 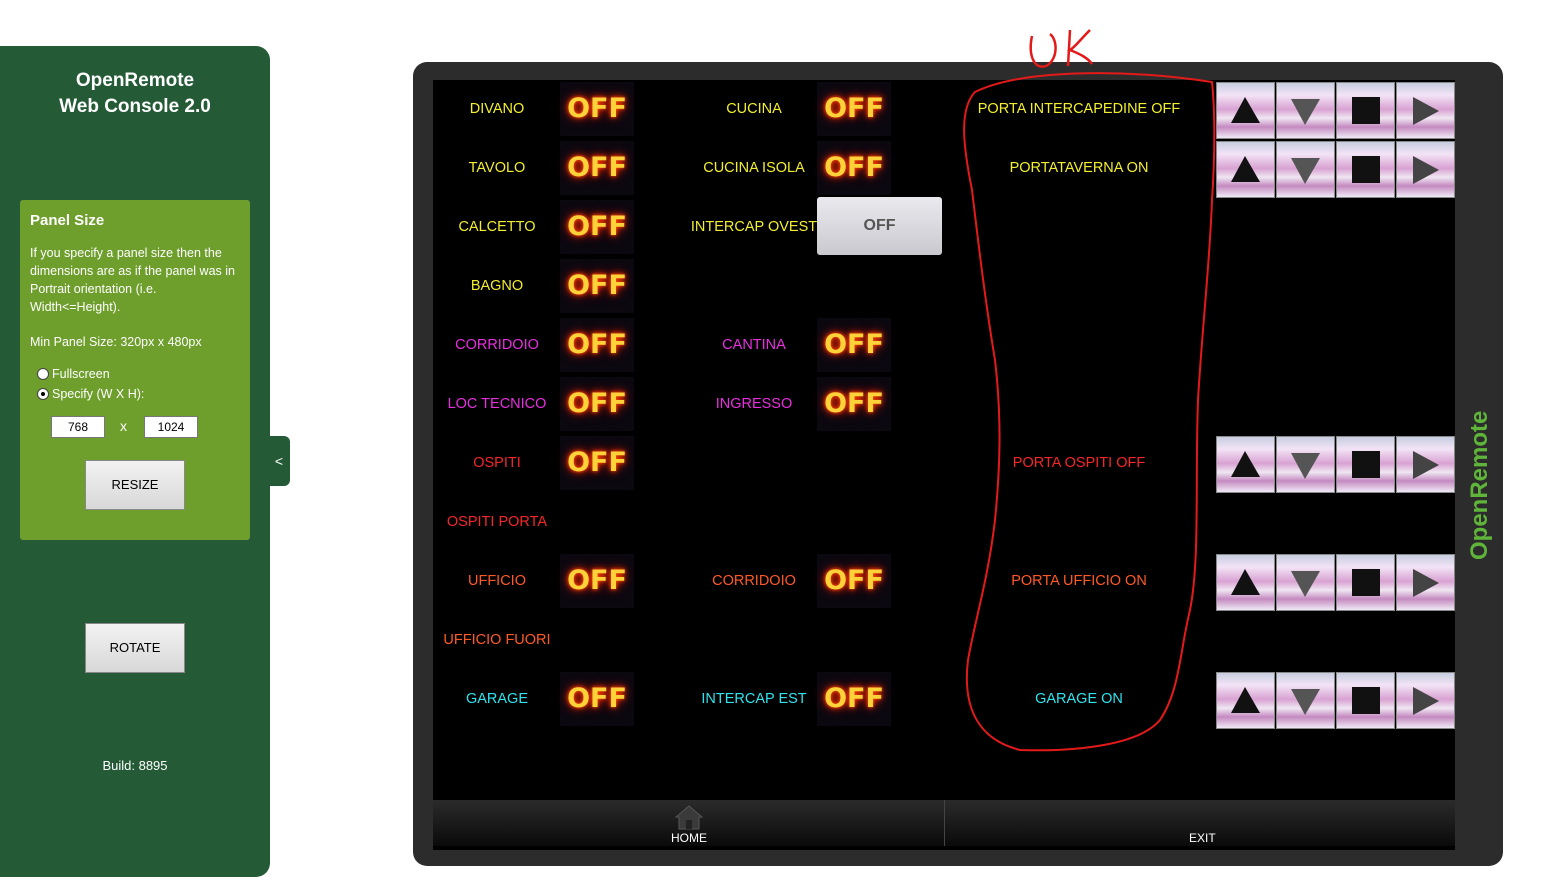 What do you see at coordinates (1079, 581) in the screenshot?
I see `door-status-label: PORTA UFFICIO ON` at bounding box center [1079, 581].